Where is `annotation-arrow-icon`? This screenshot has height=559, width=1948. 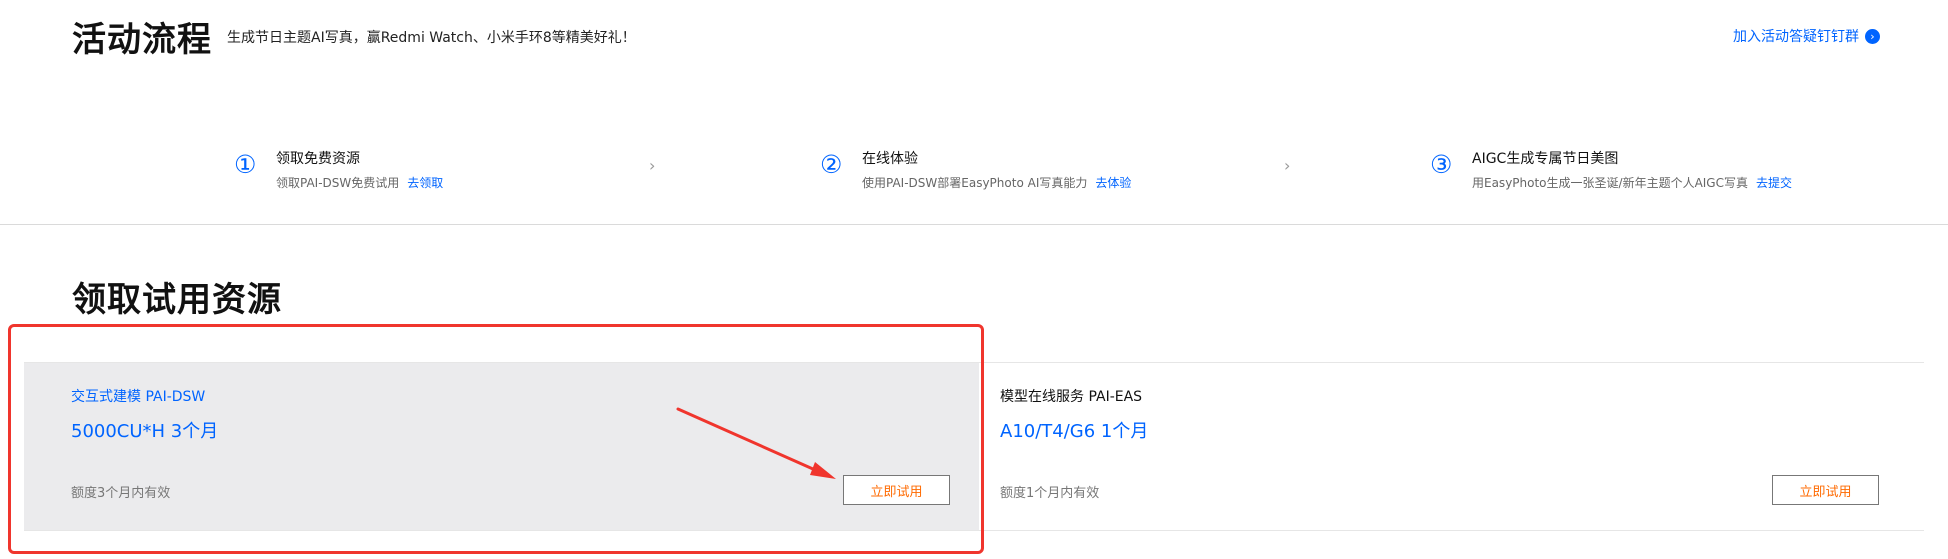
annotation-arrow-icon is located at coordinates (756, 443).